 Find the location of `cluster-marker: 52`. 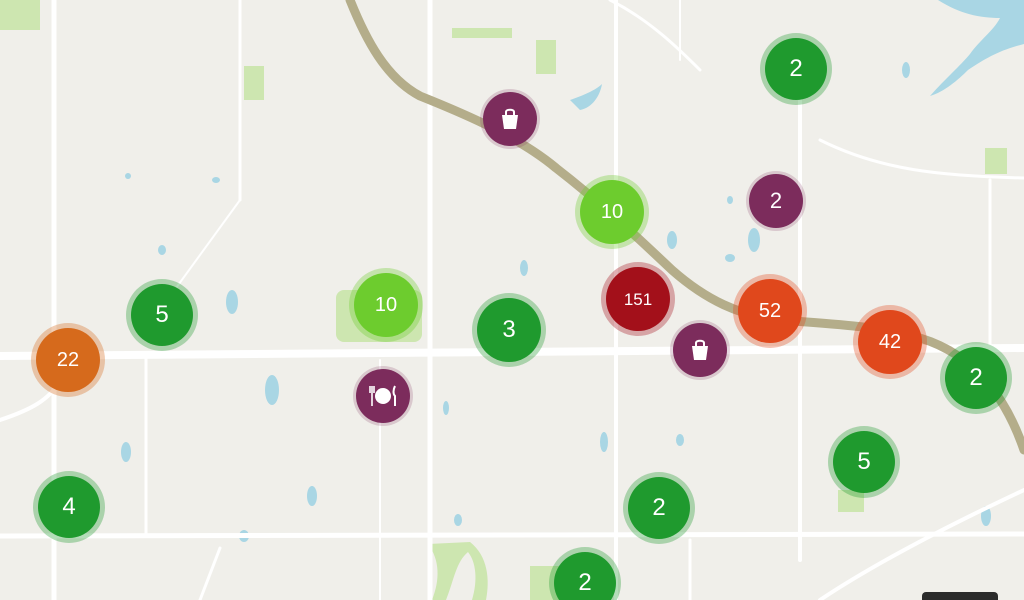

cluster-marker: 52 is located at coordinates (770, 311).